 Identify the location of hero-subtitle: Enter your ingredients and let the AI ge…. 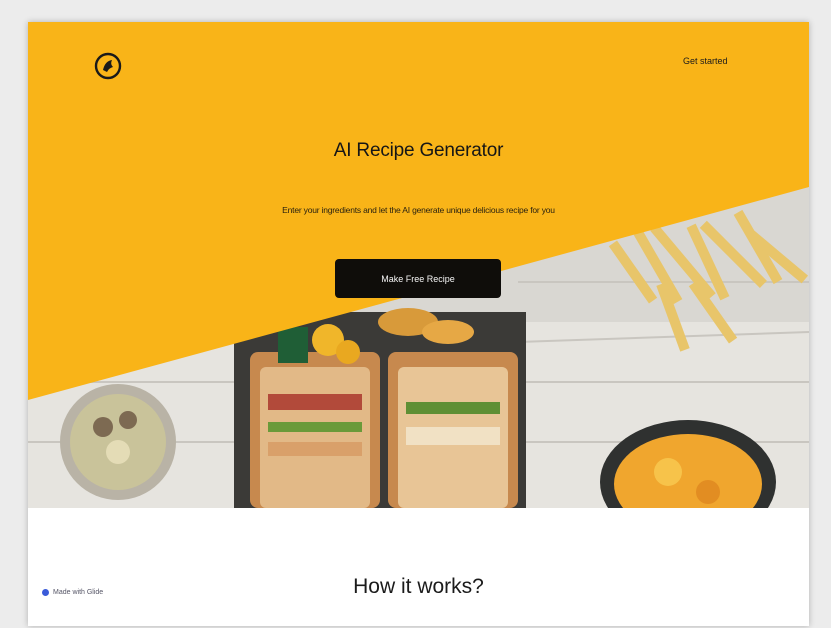
(418, 210).